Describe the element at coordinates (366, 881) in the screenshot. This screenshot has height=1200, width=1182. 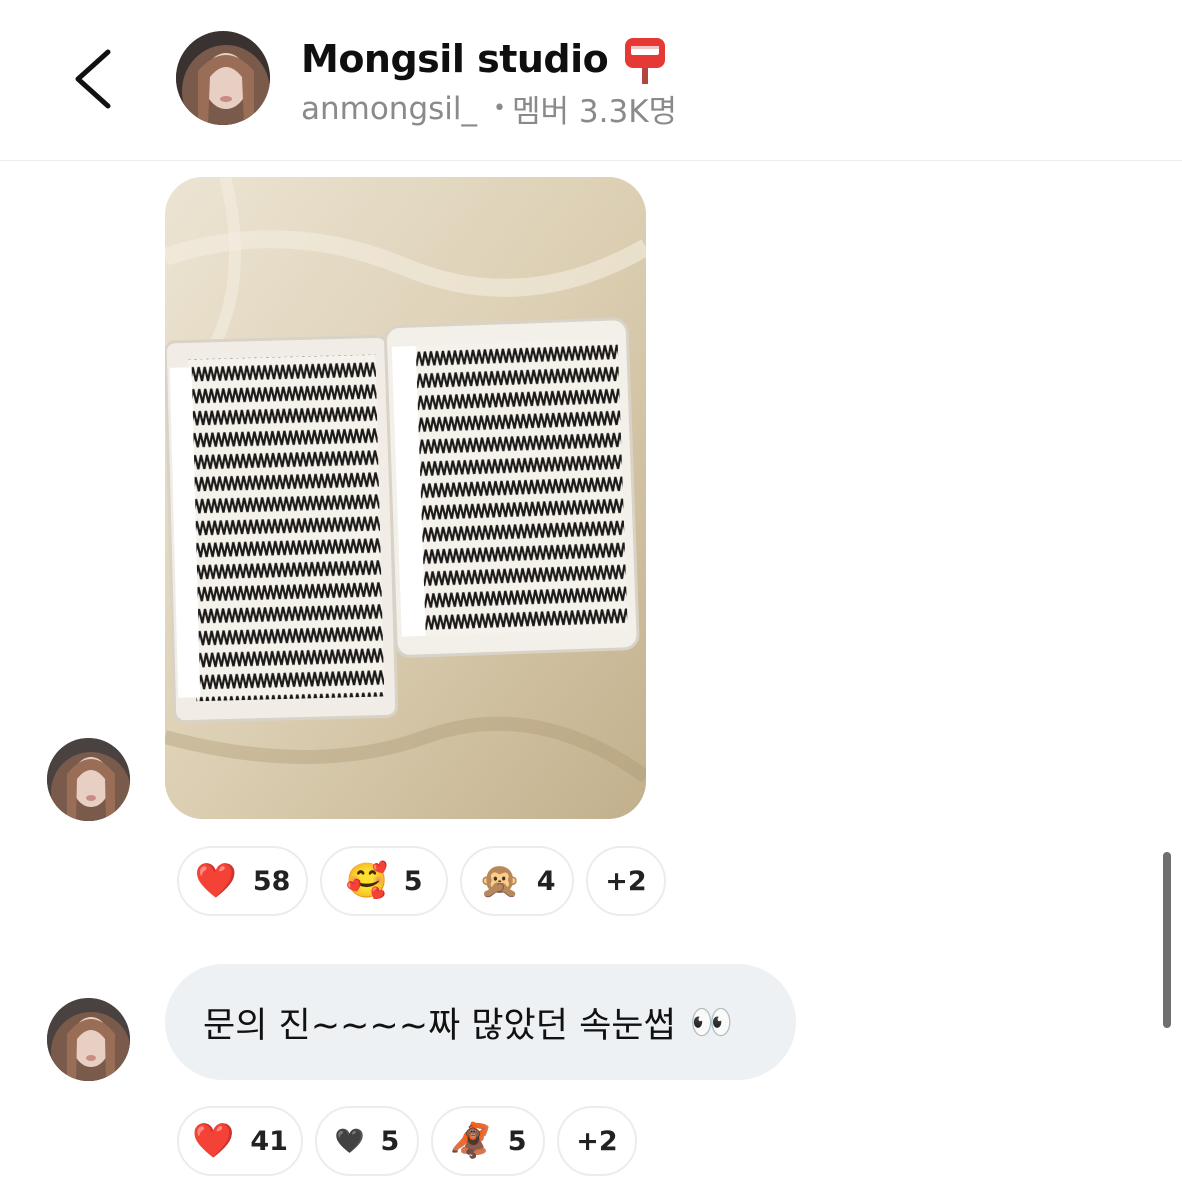
I see `smiling-face-with-hearts-icon: 🥰` at that location.